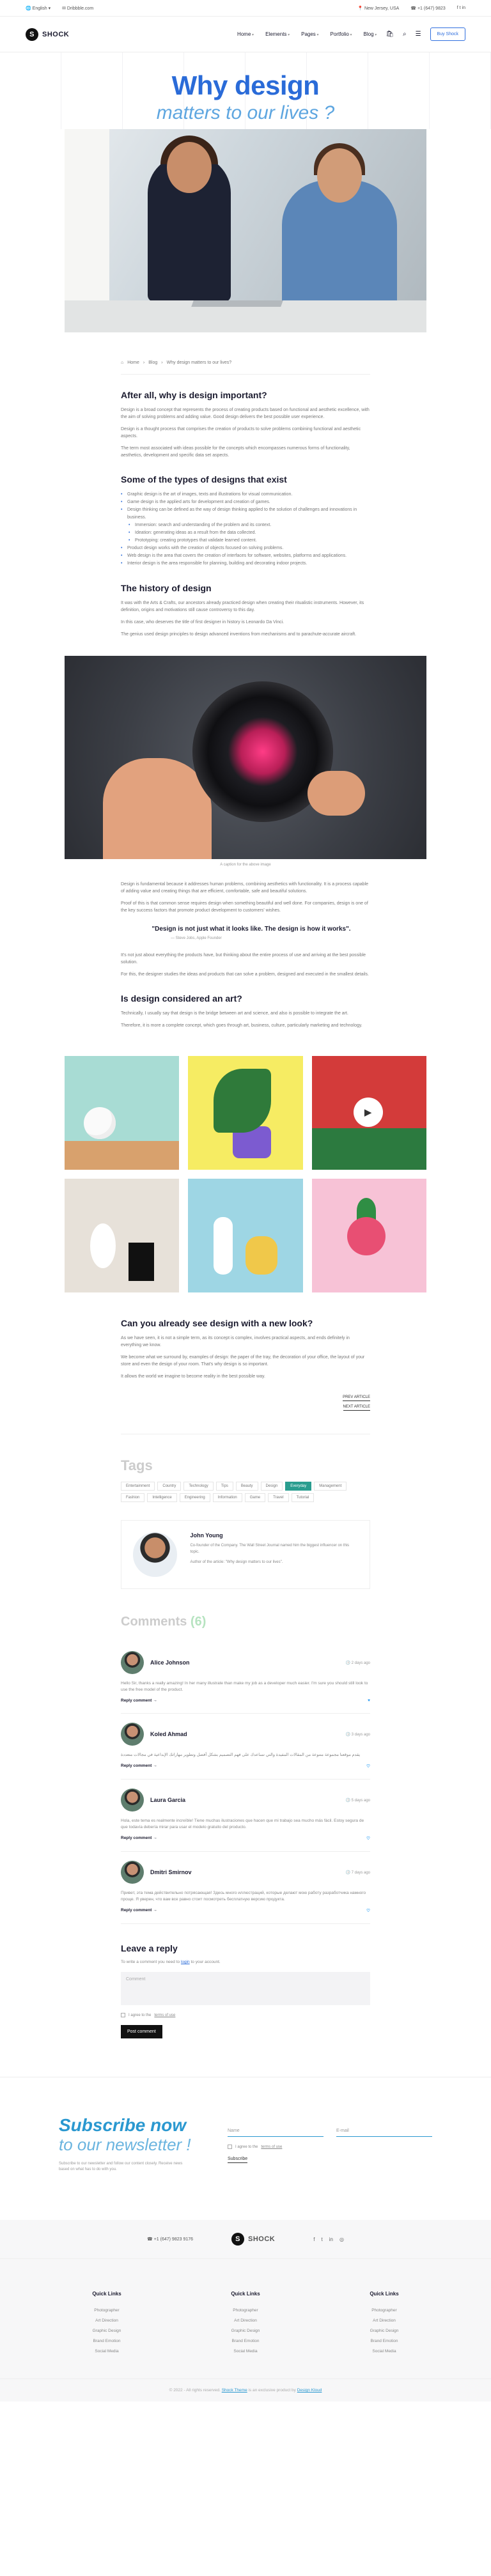  What do you see at coordinates (378, 8) in the screenshot?
I see `location-text: 📍 New Jersey, USA` at bounding box center [378, 8].